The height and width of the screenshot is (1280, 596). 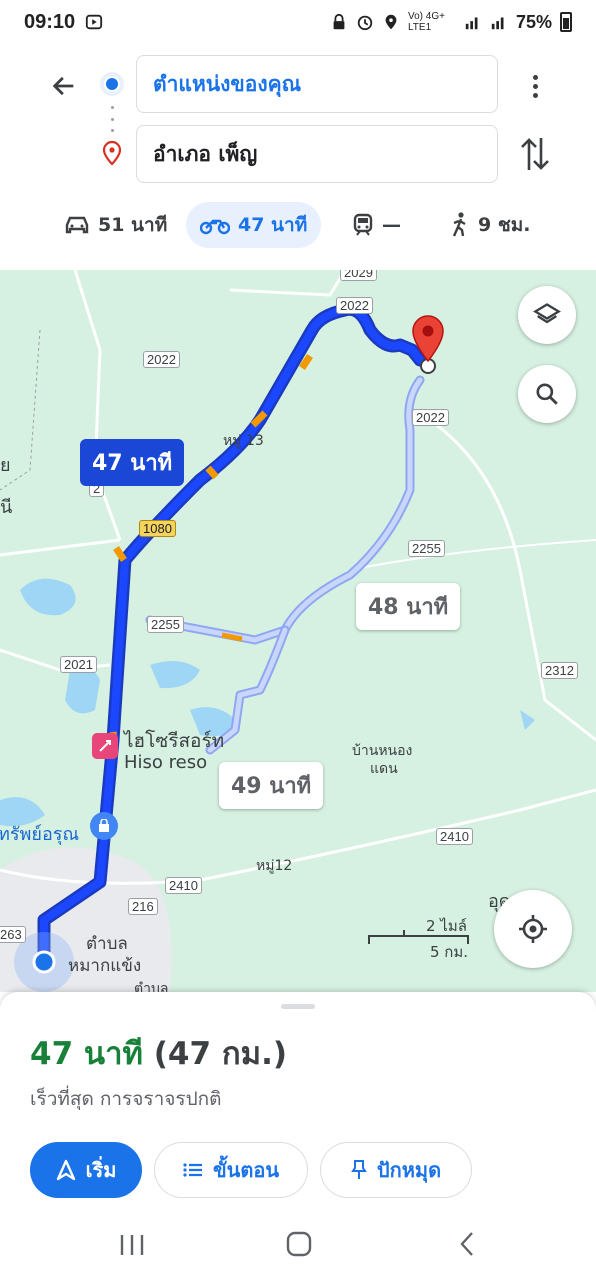 I want to click on back-nav-button, so click(x=467, y=1246).